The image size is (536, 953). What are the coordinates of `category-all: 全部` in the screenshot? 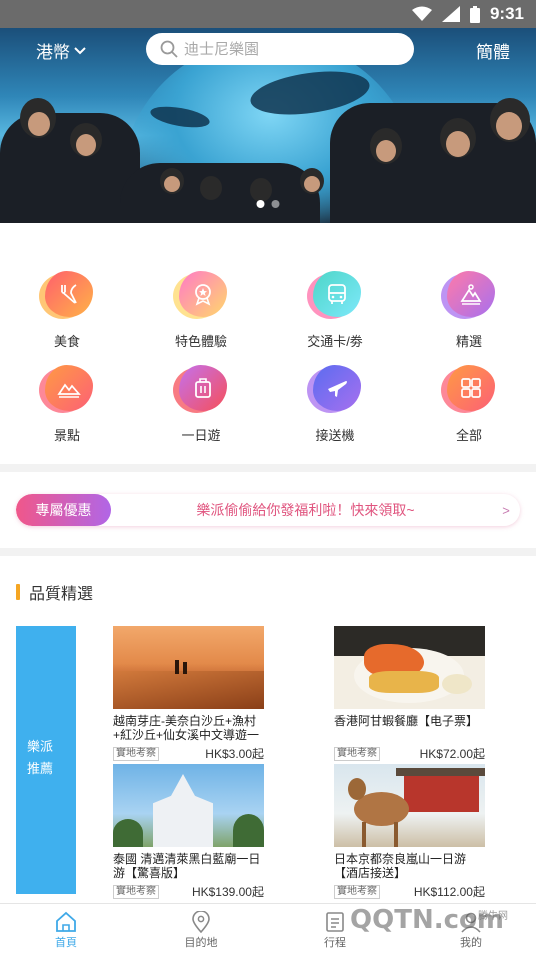 It's located at (469, 404).